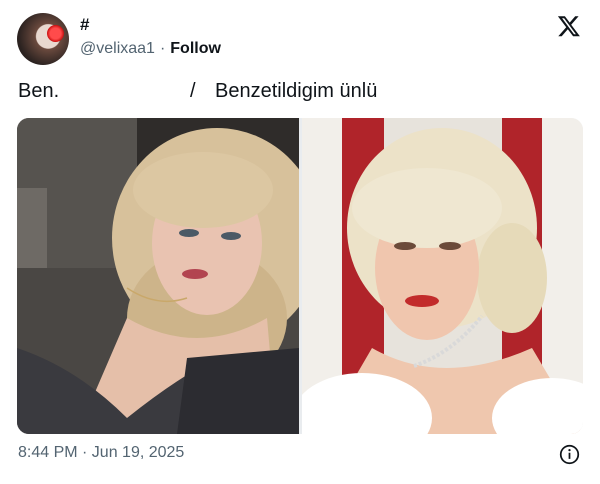  I want to click on tweet-text: Ben. / Benzetildigim ünlü, so click(303, 93).